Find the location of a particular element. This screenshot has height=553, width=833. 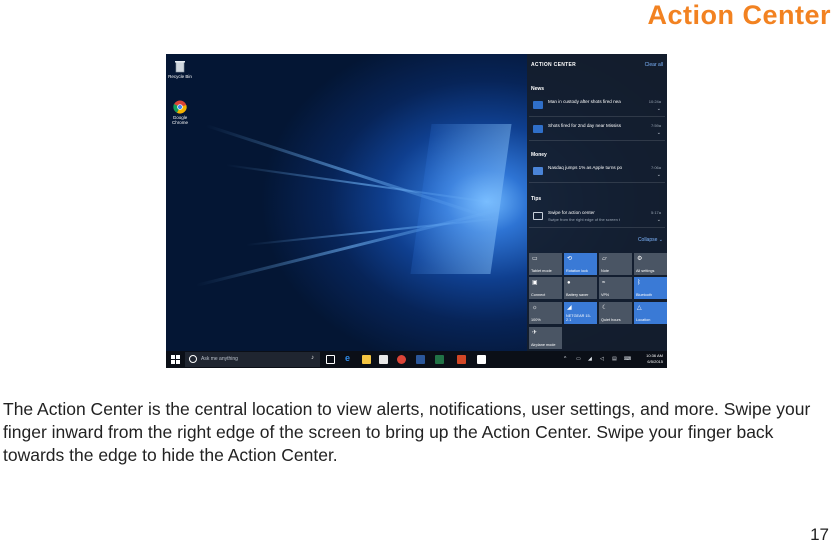

tile-label: Airplane mode is located at coordinates (543, 345).